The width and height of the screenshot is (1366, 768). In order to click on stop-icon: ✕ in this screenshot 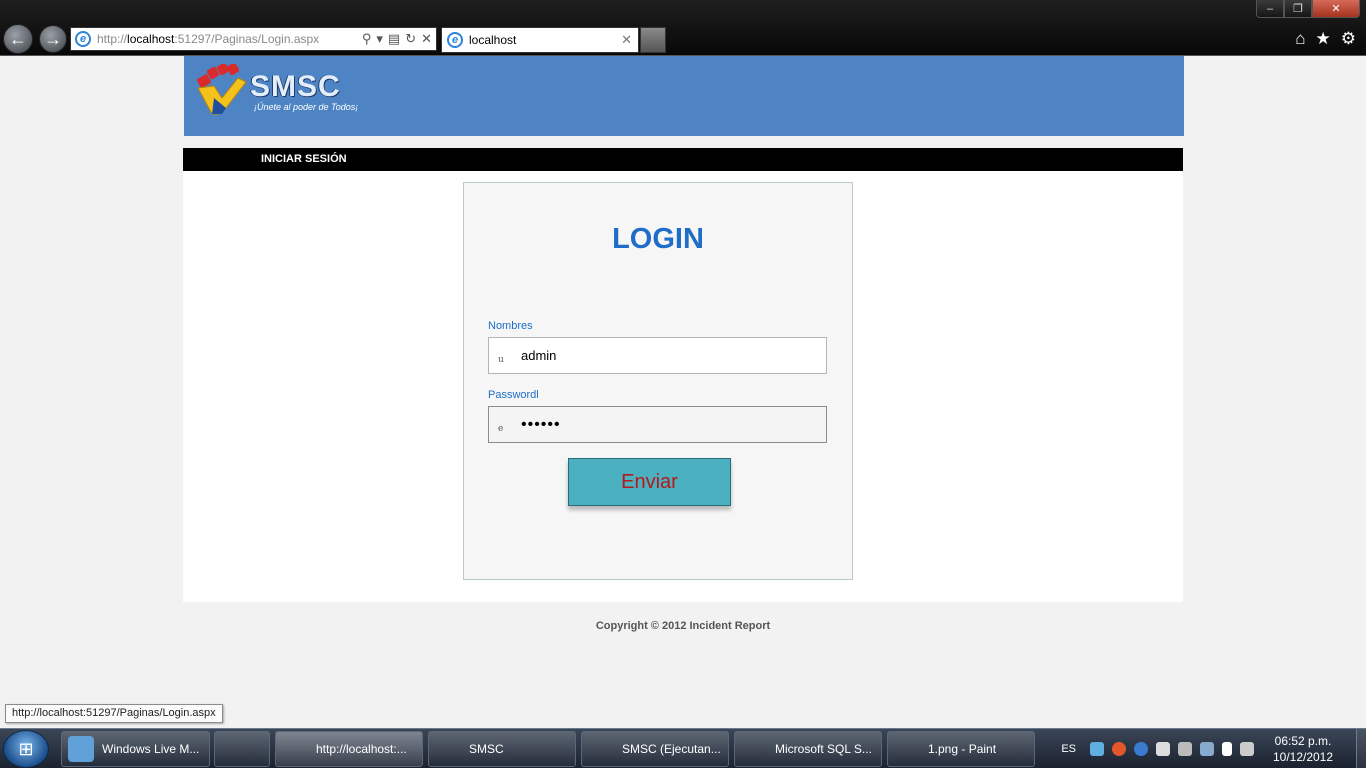, I will do `click(426, 39)`.